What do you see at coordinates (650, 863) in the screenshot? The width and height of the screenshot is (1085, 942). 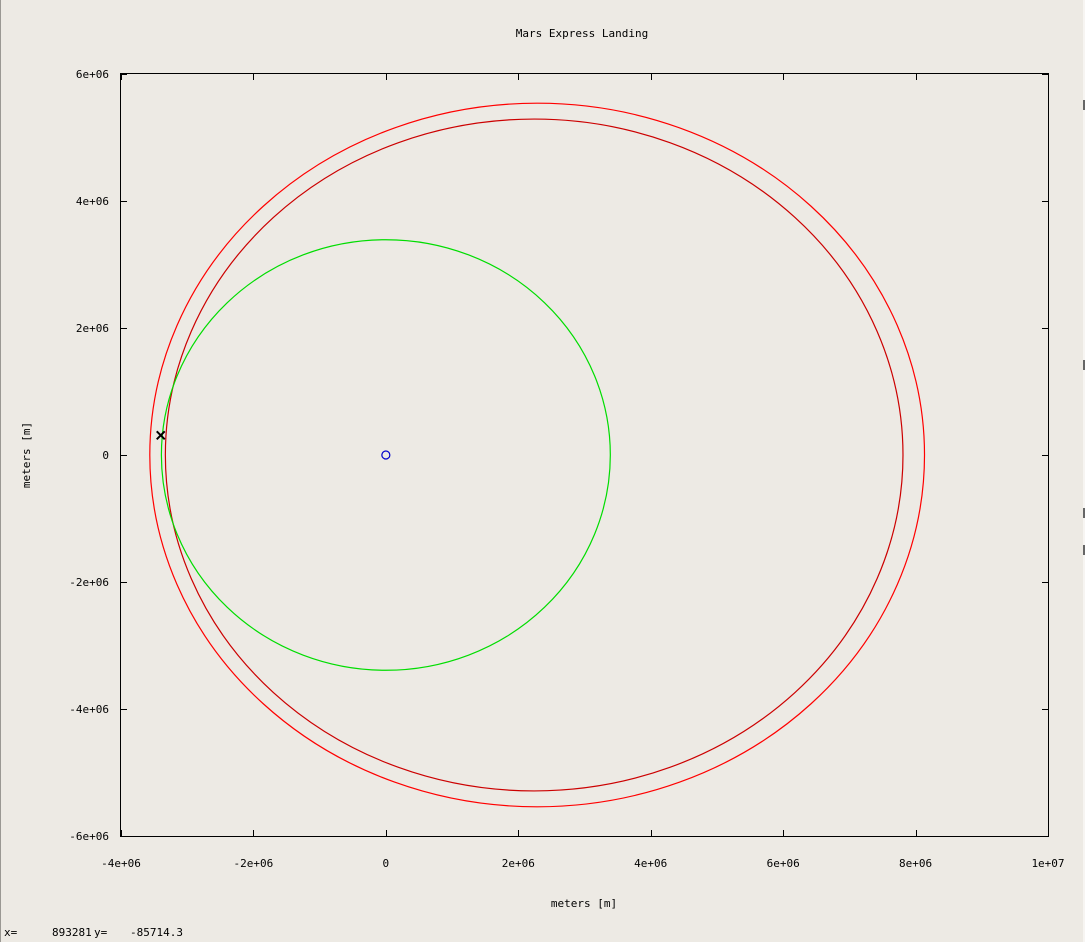 I see `x-tick-label: 4e+06` at bounding box center [650, 863].